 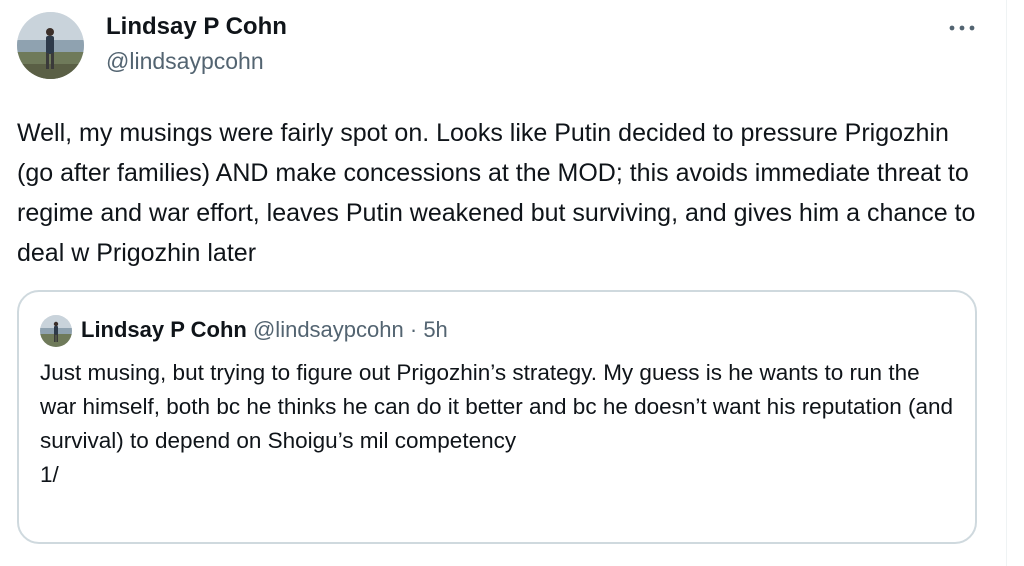 What do you see at coordinates (164, 329) in the screenshot?
I see `quoted-author-name: Lindsay P Cohn` at bounding box center [164, 329].